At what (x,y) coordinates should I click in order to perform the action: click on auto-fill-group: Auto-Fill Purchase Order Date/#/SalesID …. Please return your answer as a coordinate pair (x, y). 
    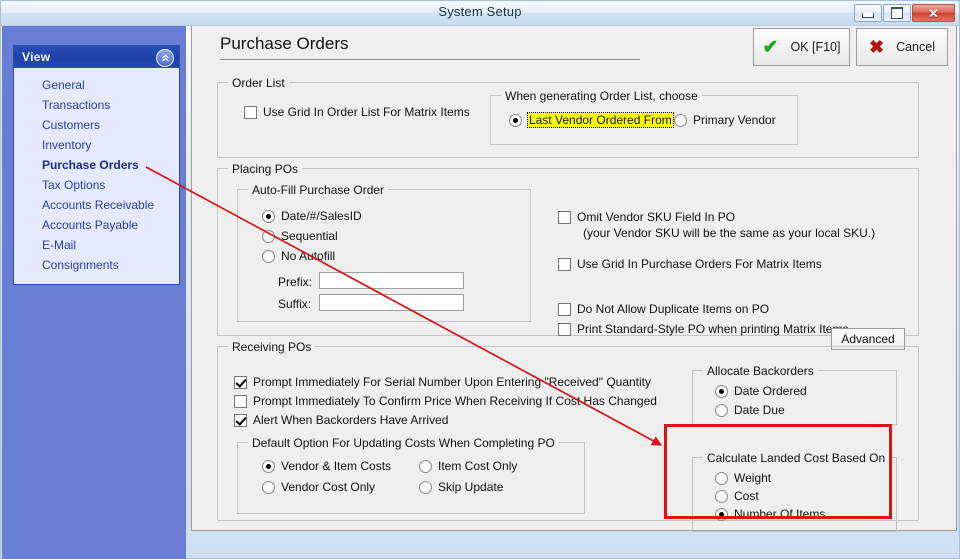
    Looking at the image, I should click on (384, 252).